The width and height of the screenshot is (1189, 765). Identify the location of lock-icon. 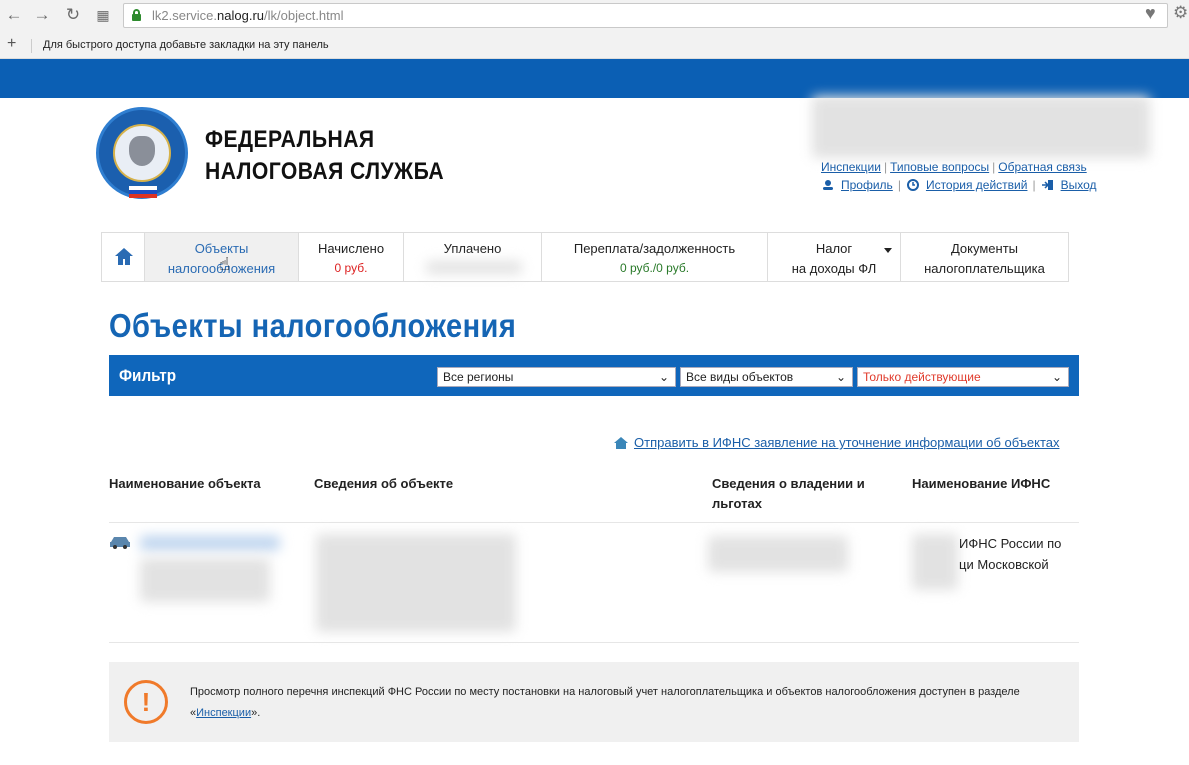
(136, 15).